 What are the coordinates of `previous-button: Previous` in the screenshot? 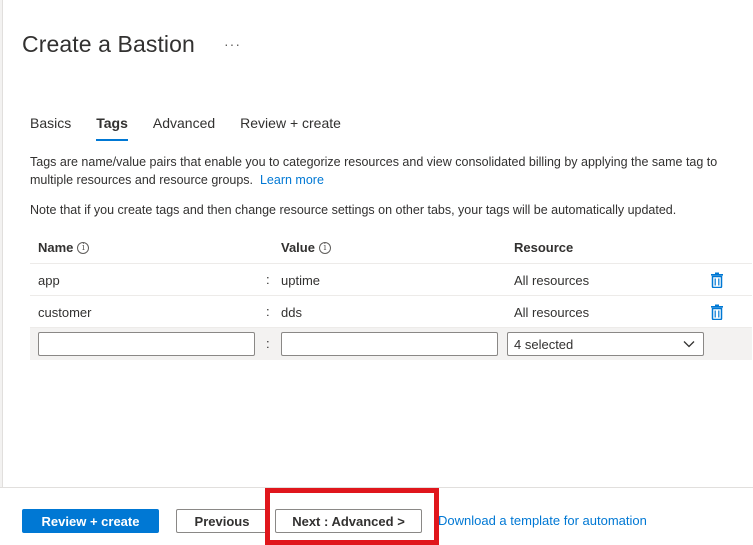 It's located at (222, 521).